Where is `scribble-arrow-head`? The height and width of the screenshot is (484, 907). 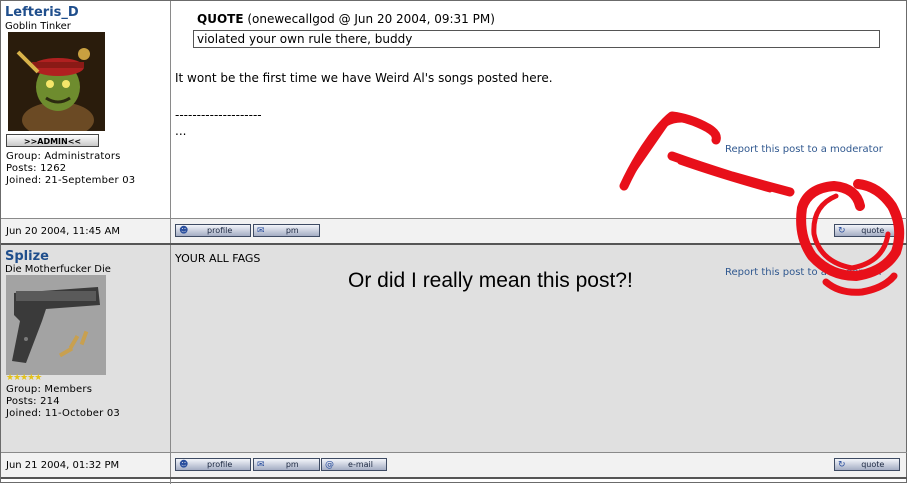 scribble-arrow-head is located at coordinates (670, 151).